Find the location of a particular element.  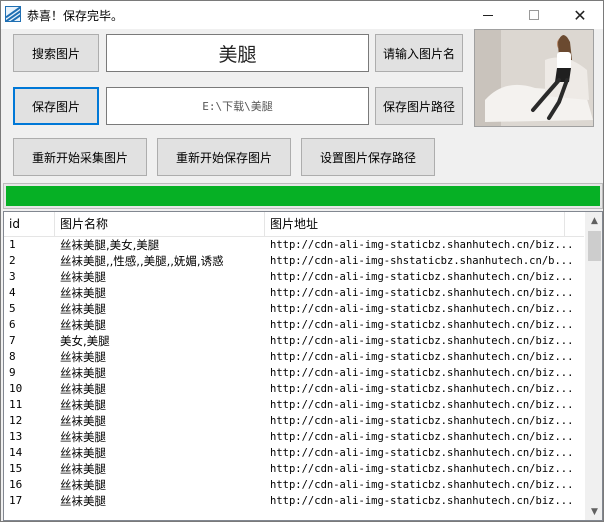

row-id: 5 is located at coordinates (12, 308).